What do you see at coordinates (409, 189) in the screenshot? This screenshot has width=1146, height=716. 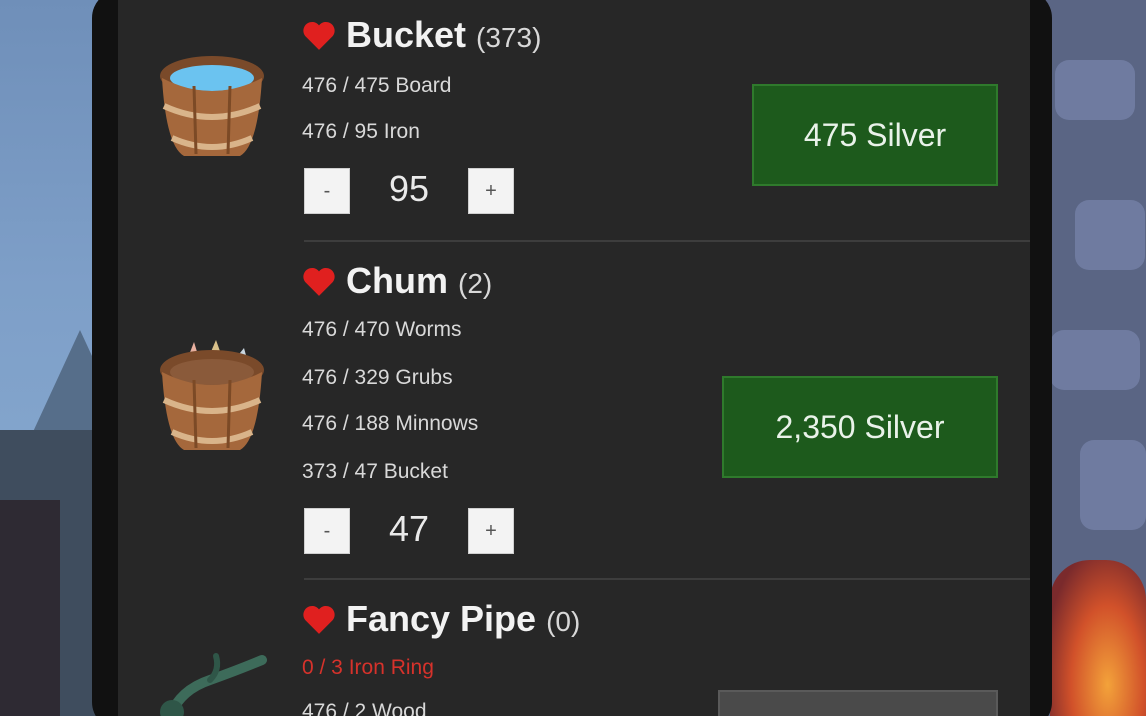 I see `quantity-value: 95` at bounding box center [409, 189].